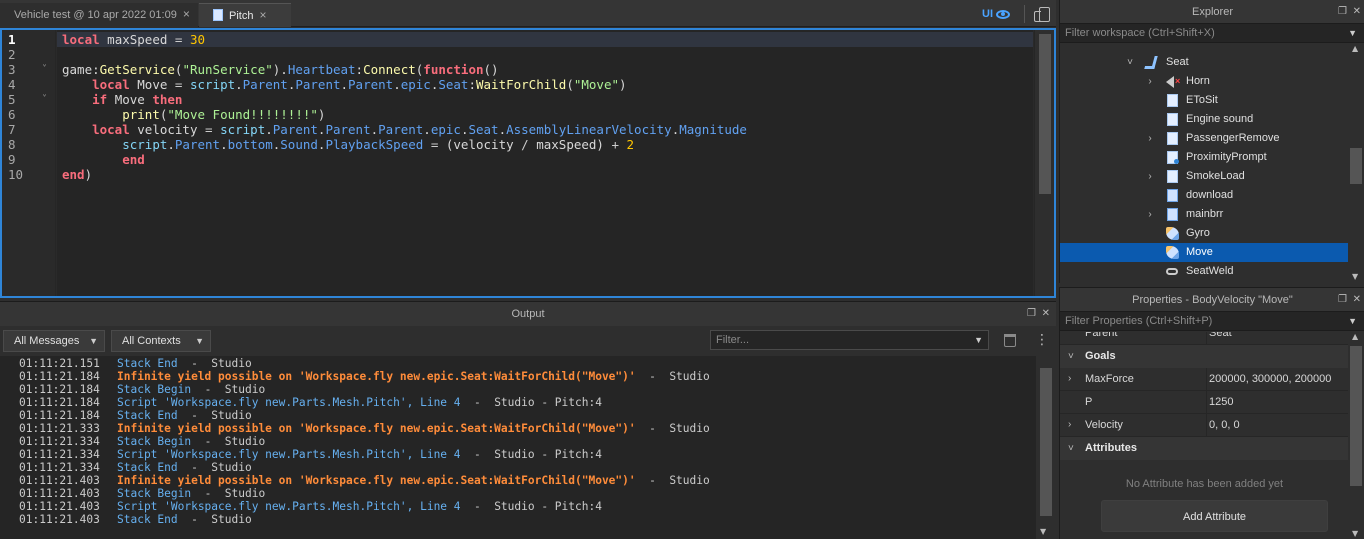 This screenshot has height=539, width=1364. What do you see at coordinates (1204, 379) in the screenshot?
I see `property-row-maxforce: › MaxForce 200000, 300000, 200000` at bounding box center [1204, 379].